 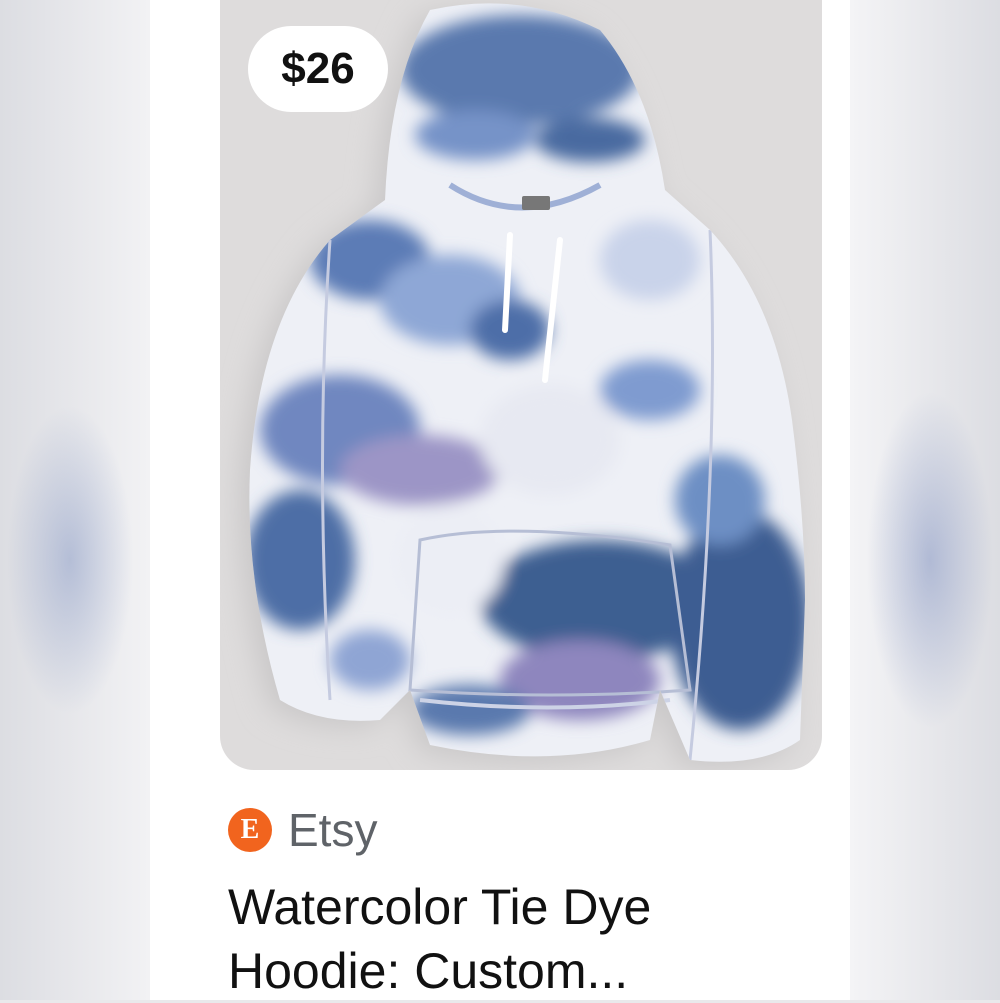 I want to click on source-name: Etsy, so click(x=333, y=830).